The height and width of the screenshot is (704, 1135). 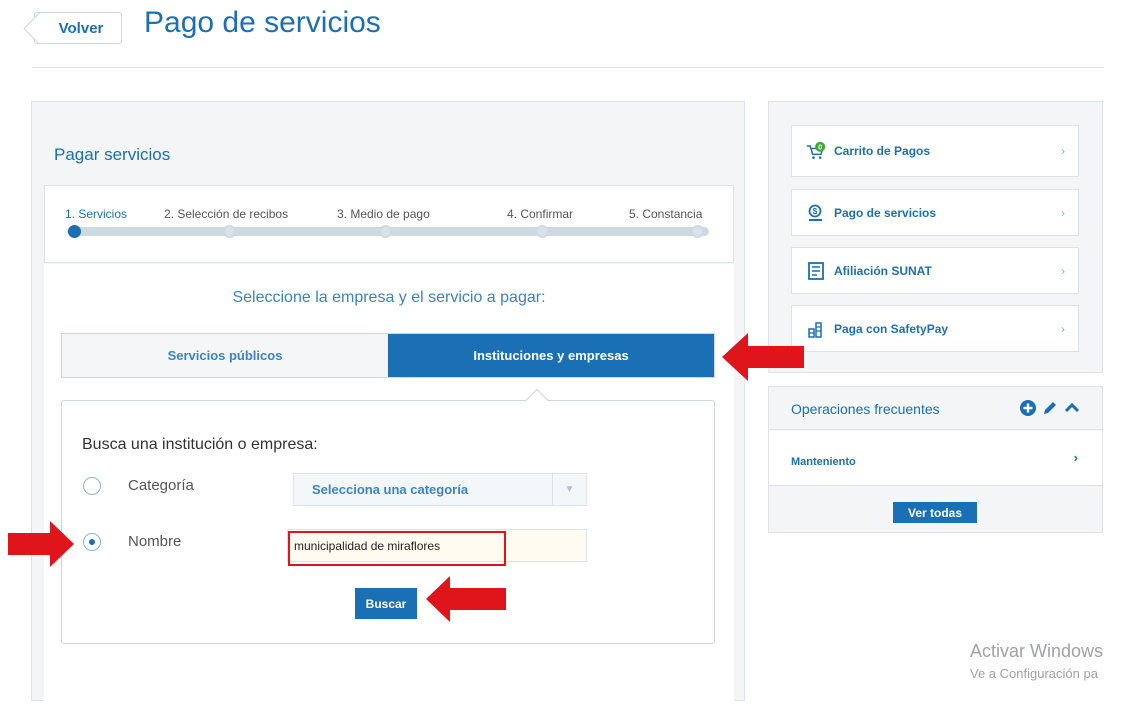 I want to click on back-button-label: Volver, so click(x=81, y=28).